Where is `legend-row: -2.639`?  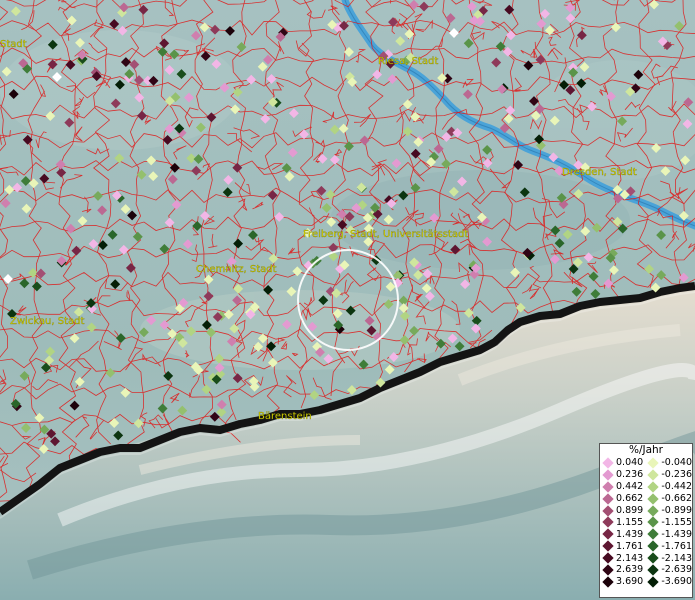
legend-row: -2.639 is located at coordinates (668, 570).